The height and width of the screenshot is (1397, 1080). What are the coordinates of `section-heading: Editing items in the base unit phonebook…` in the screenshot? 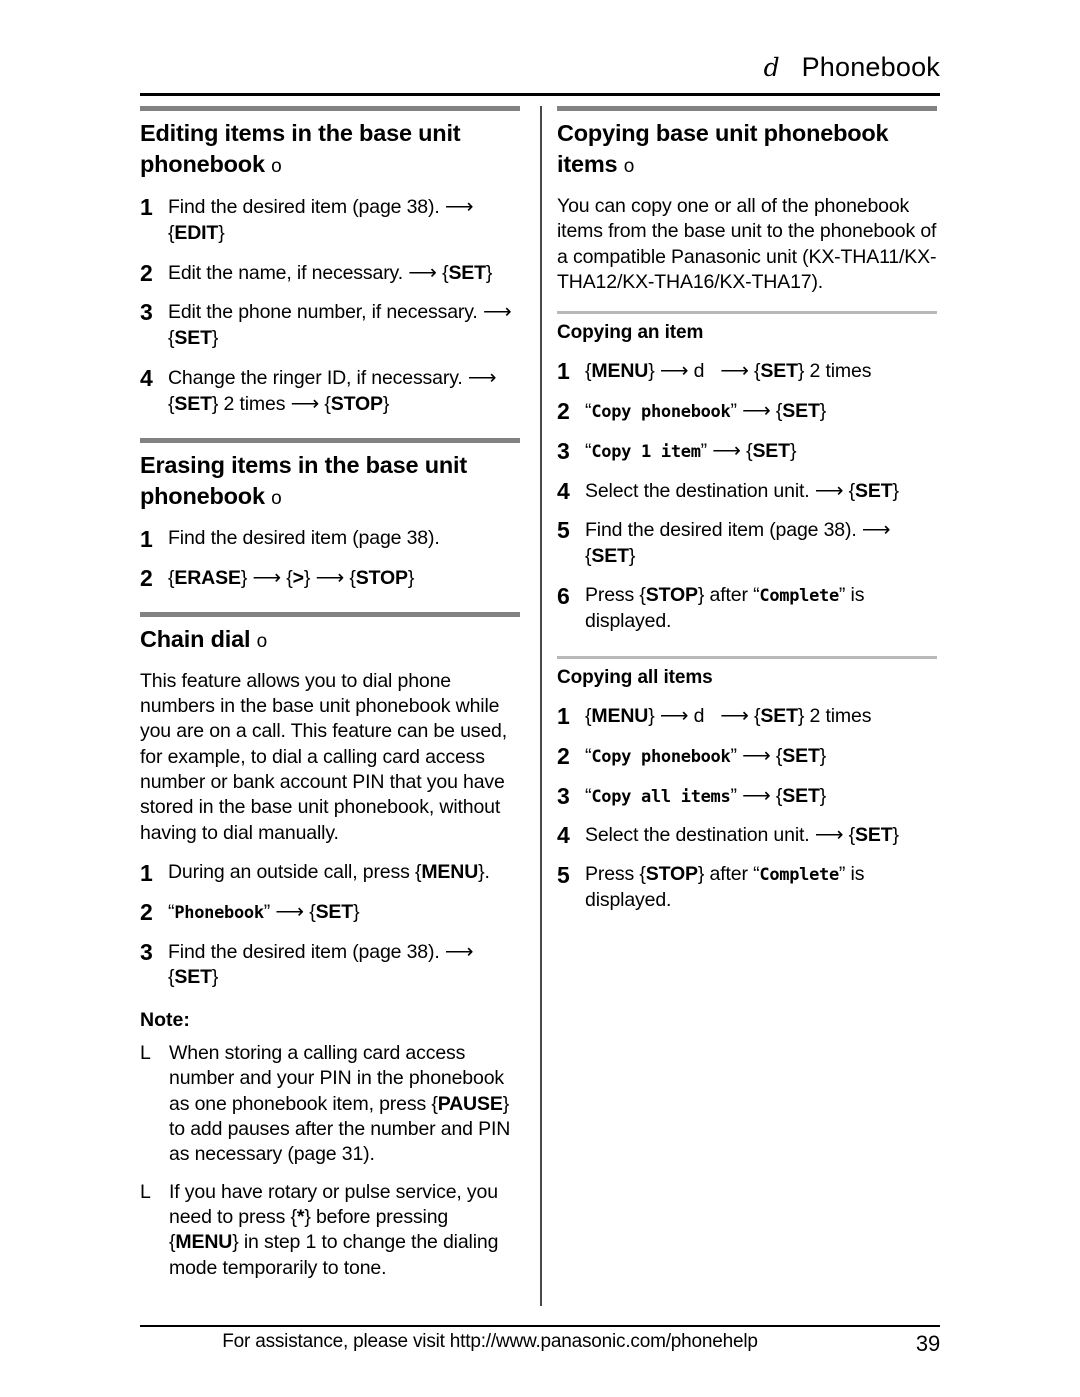 It's located at (330, 149).